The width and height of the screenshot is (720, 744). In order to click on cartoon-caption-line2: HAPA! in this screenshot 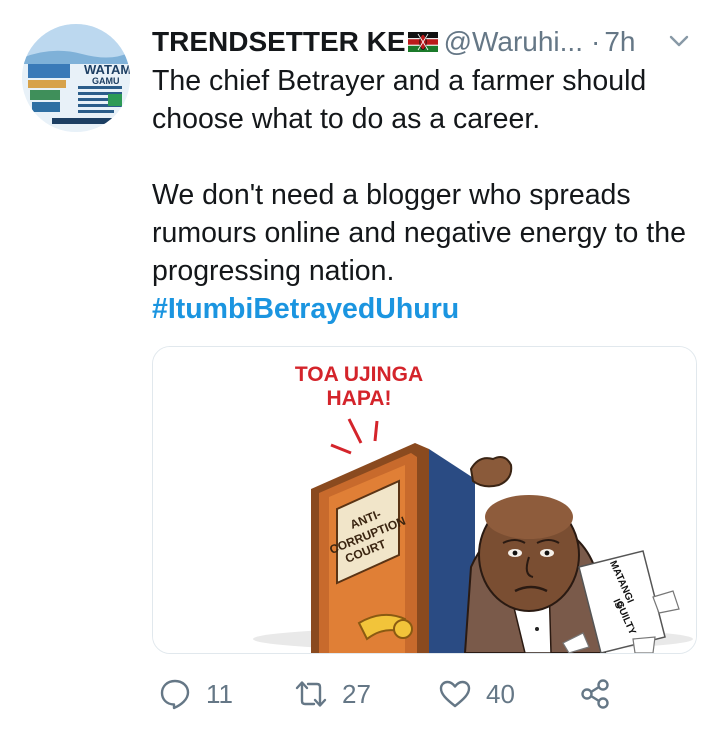, I will do `click(359, 398)`.